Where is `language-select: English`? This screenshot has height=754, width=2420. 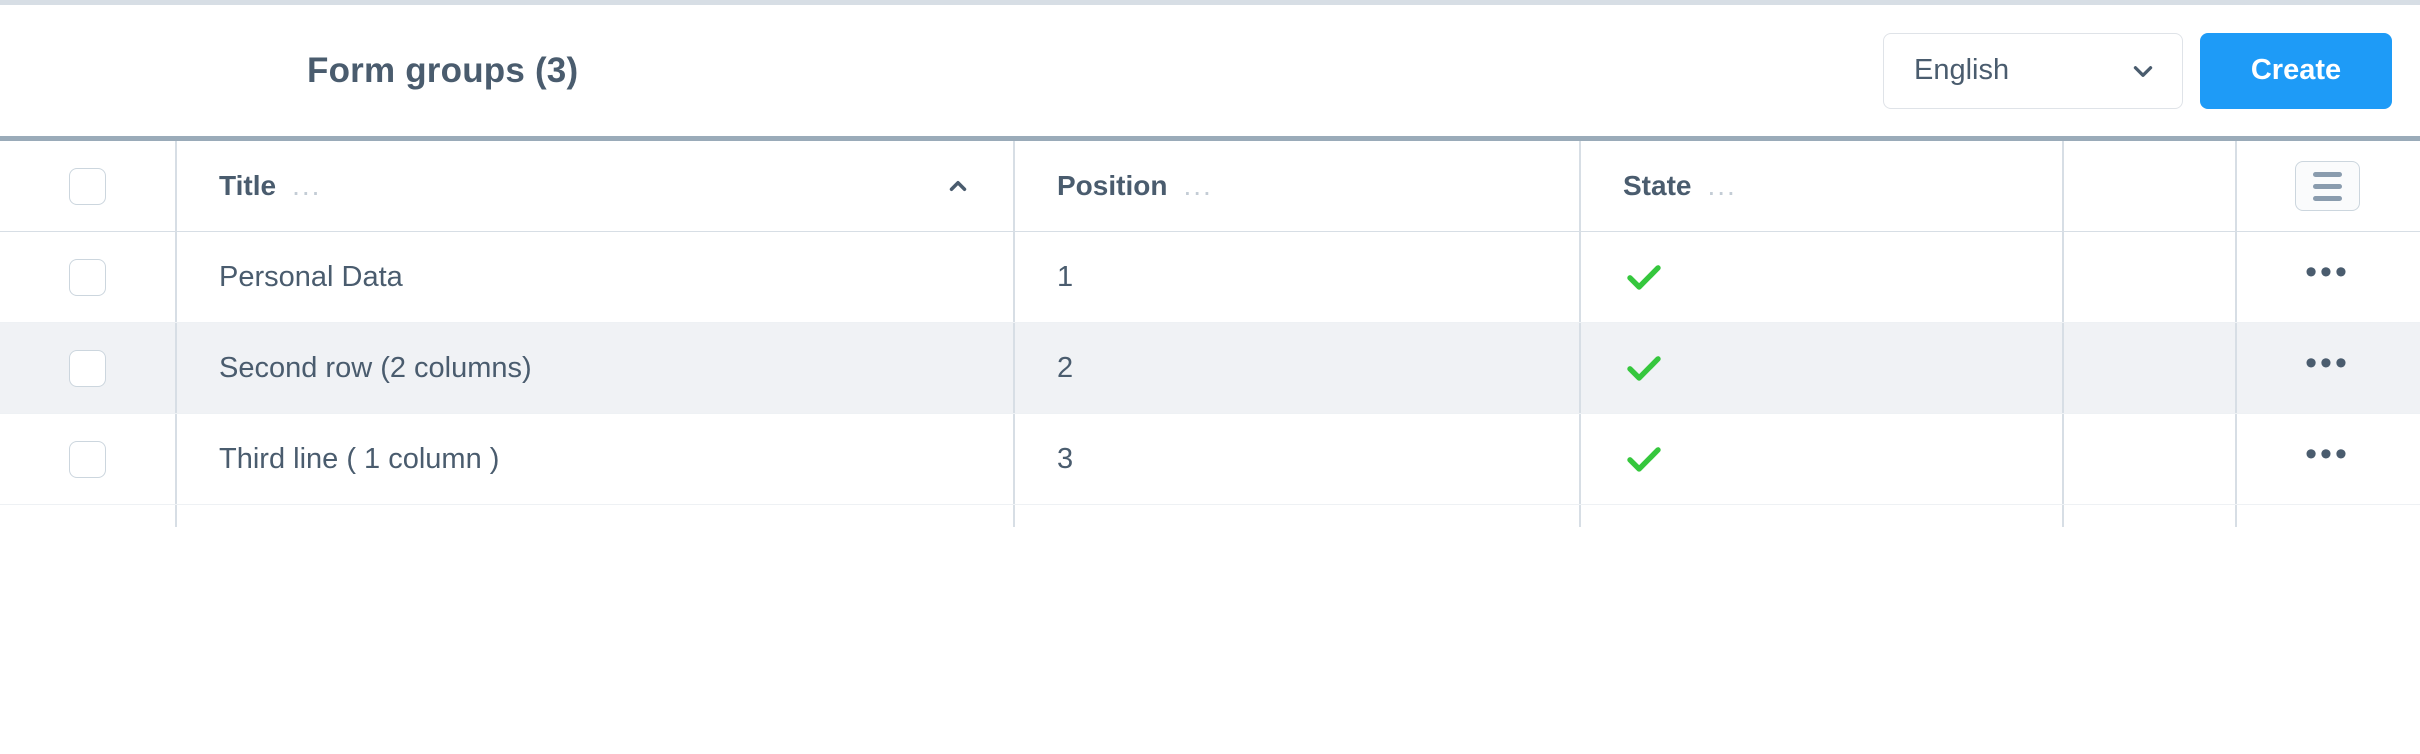
language-select: English is located at coordinates (2033, 70).